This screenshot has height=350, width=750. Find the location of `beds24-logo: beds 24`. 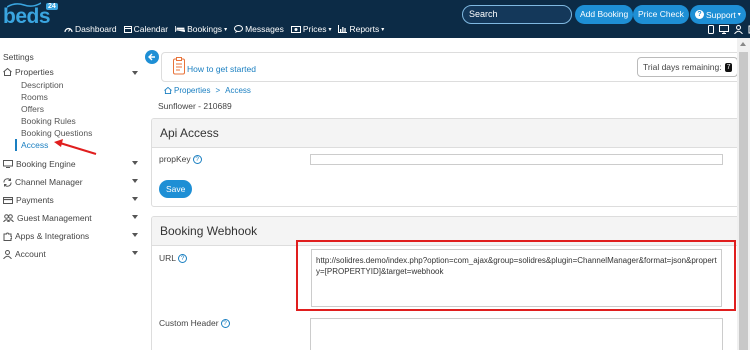

beds24-logo: beds 24 is located at coordinates (30, 15).